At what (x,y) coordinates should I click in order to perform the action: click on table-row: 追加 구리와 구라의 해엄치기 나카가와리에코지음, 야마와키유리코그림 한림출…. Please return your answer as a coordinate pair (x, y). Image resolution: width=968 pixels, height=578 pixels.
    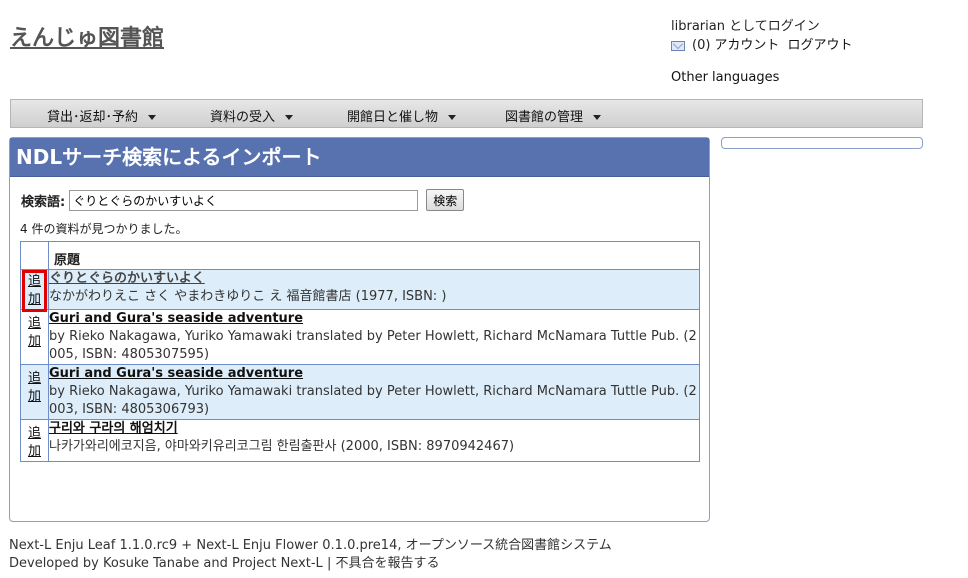
    Looking at the image, I should click on (360, 440).